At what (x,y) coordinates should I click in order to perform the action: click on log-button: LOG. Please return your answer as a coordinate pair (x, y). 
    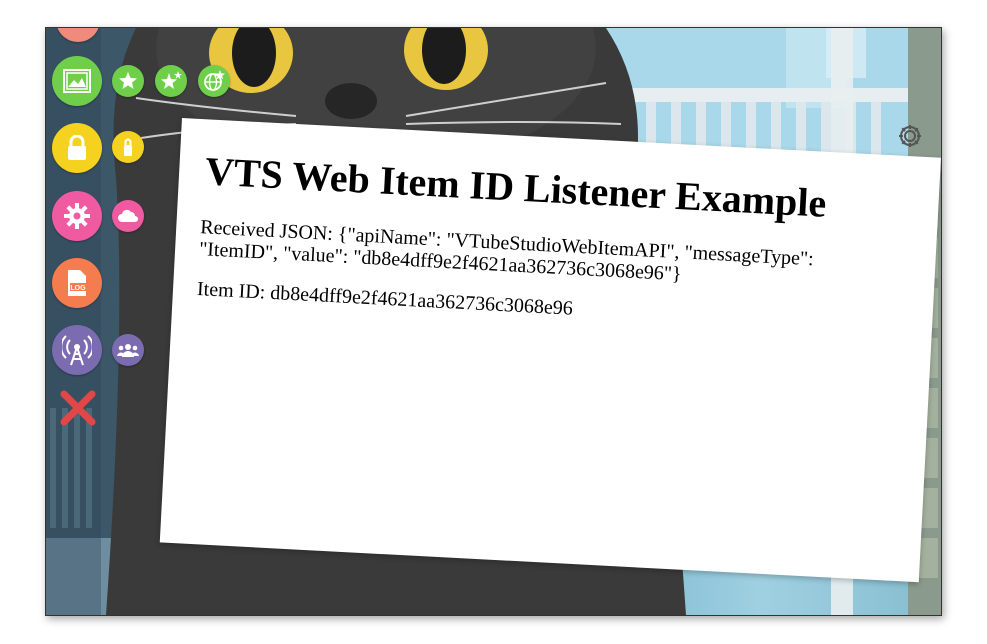
    Looking at the image, I should click on (77, 283).